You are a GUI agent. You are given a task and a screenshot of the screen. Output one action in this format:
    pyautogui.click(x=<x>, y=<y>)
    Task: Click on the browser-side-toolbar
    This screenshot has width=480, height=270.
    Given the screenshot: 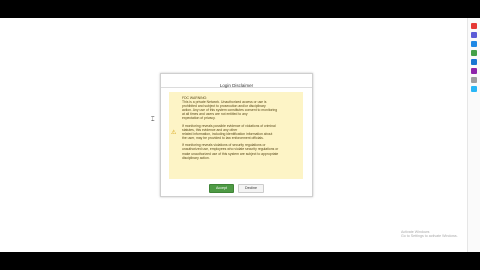 What is the action you would take?
    pyautogui.click(x=473, y=135)
    